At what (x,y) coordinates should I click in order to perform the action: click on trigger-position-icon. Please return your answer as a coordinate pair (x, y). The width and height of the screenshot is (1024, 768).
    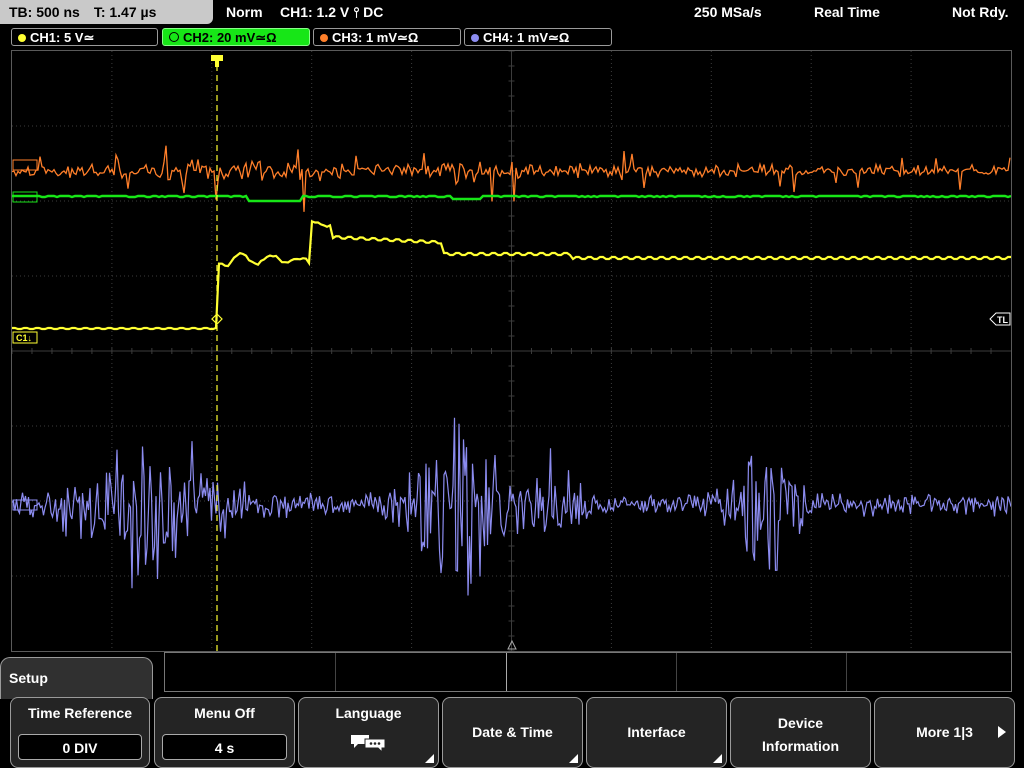
    Looking at the image, I should click on (217, 61).